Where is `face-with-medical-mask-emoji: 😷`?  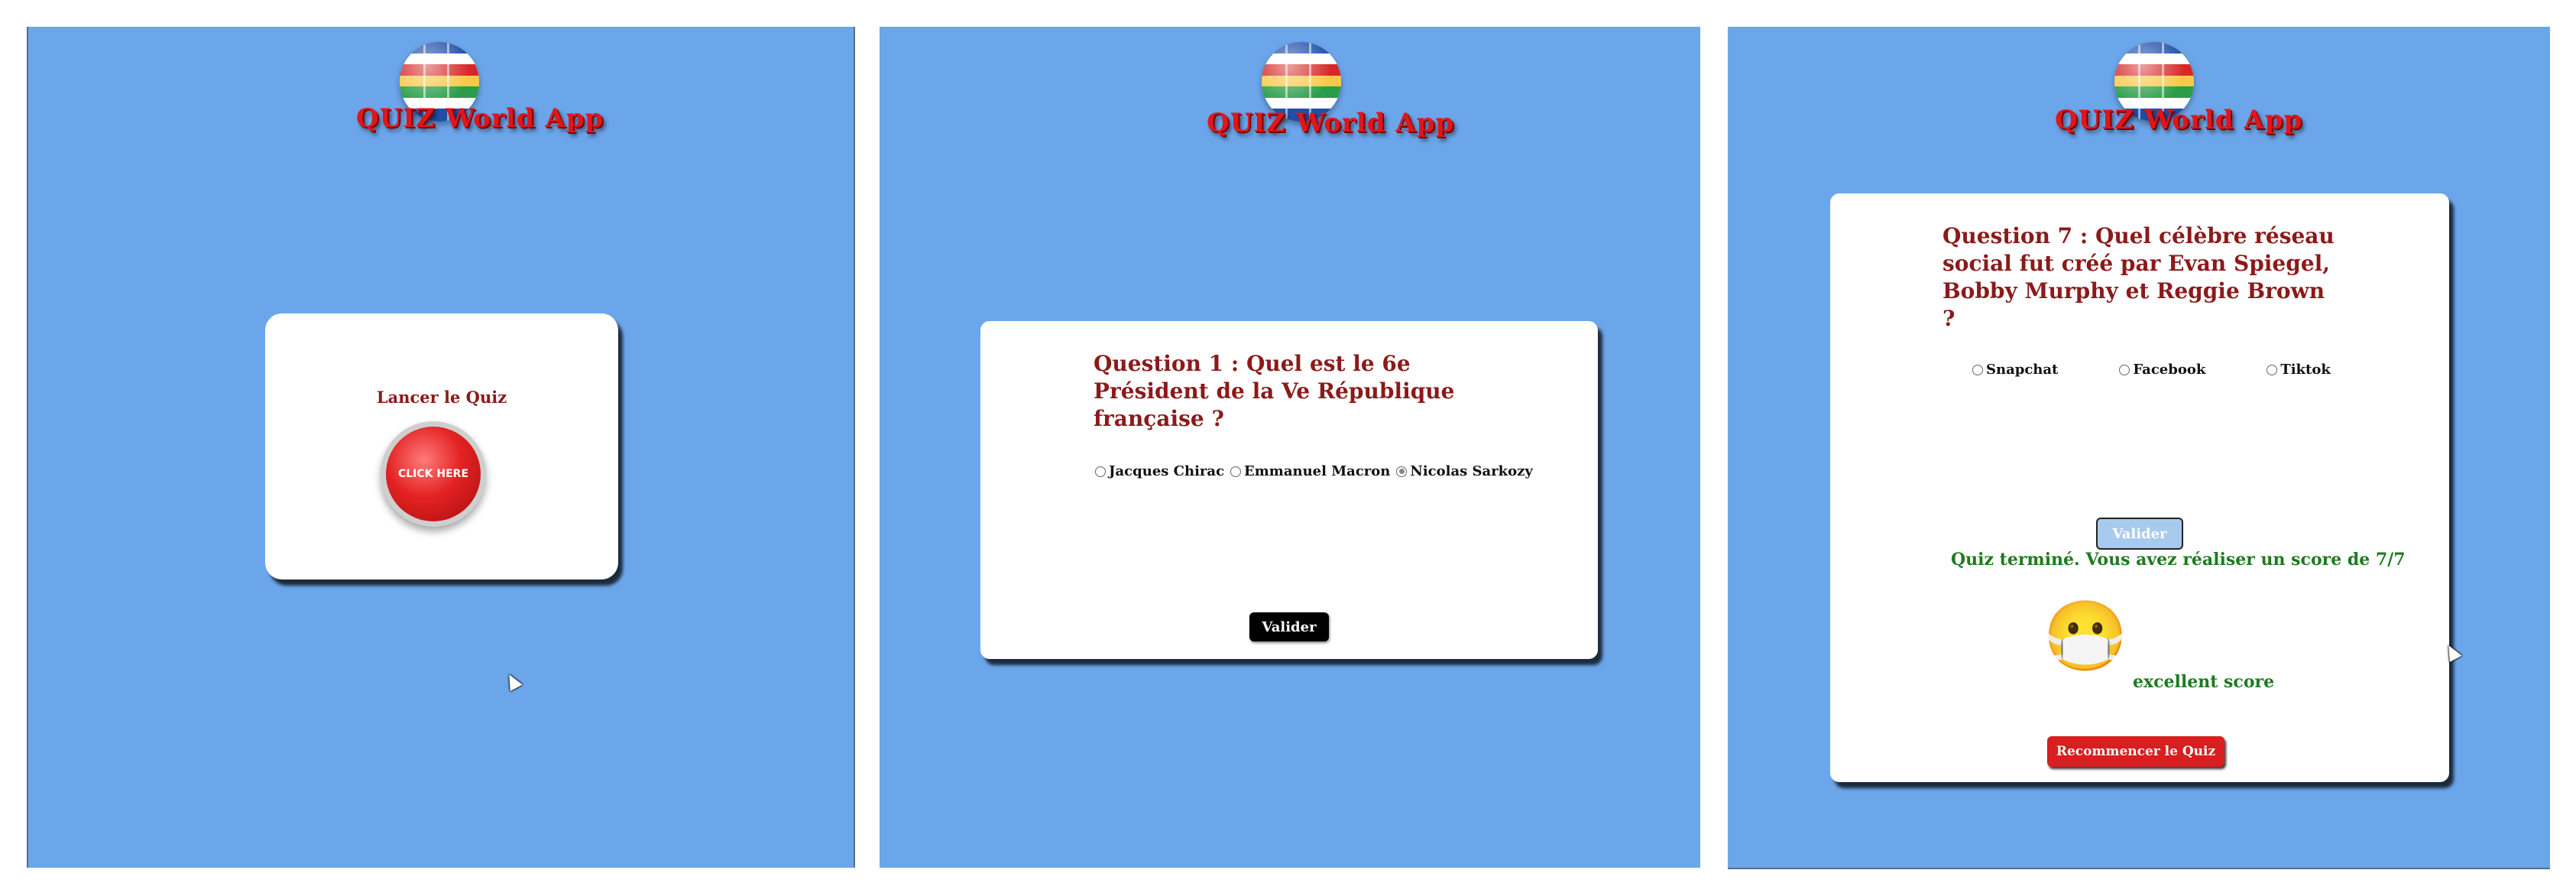
face-with-medical-mask-emoji: 😷 is located at coordinates (2086, 636).